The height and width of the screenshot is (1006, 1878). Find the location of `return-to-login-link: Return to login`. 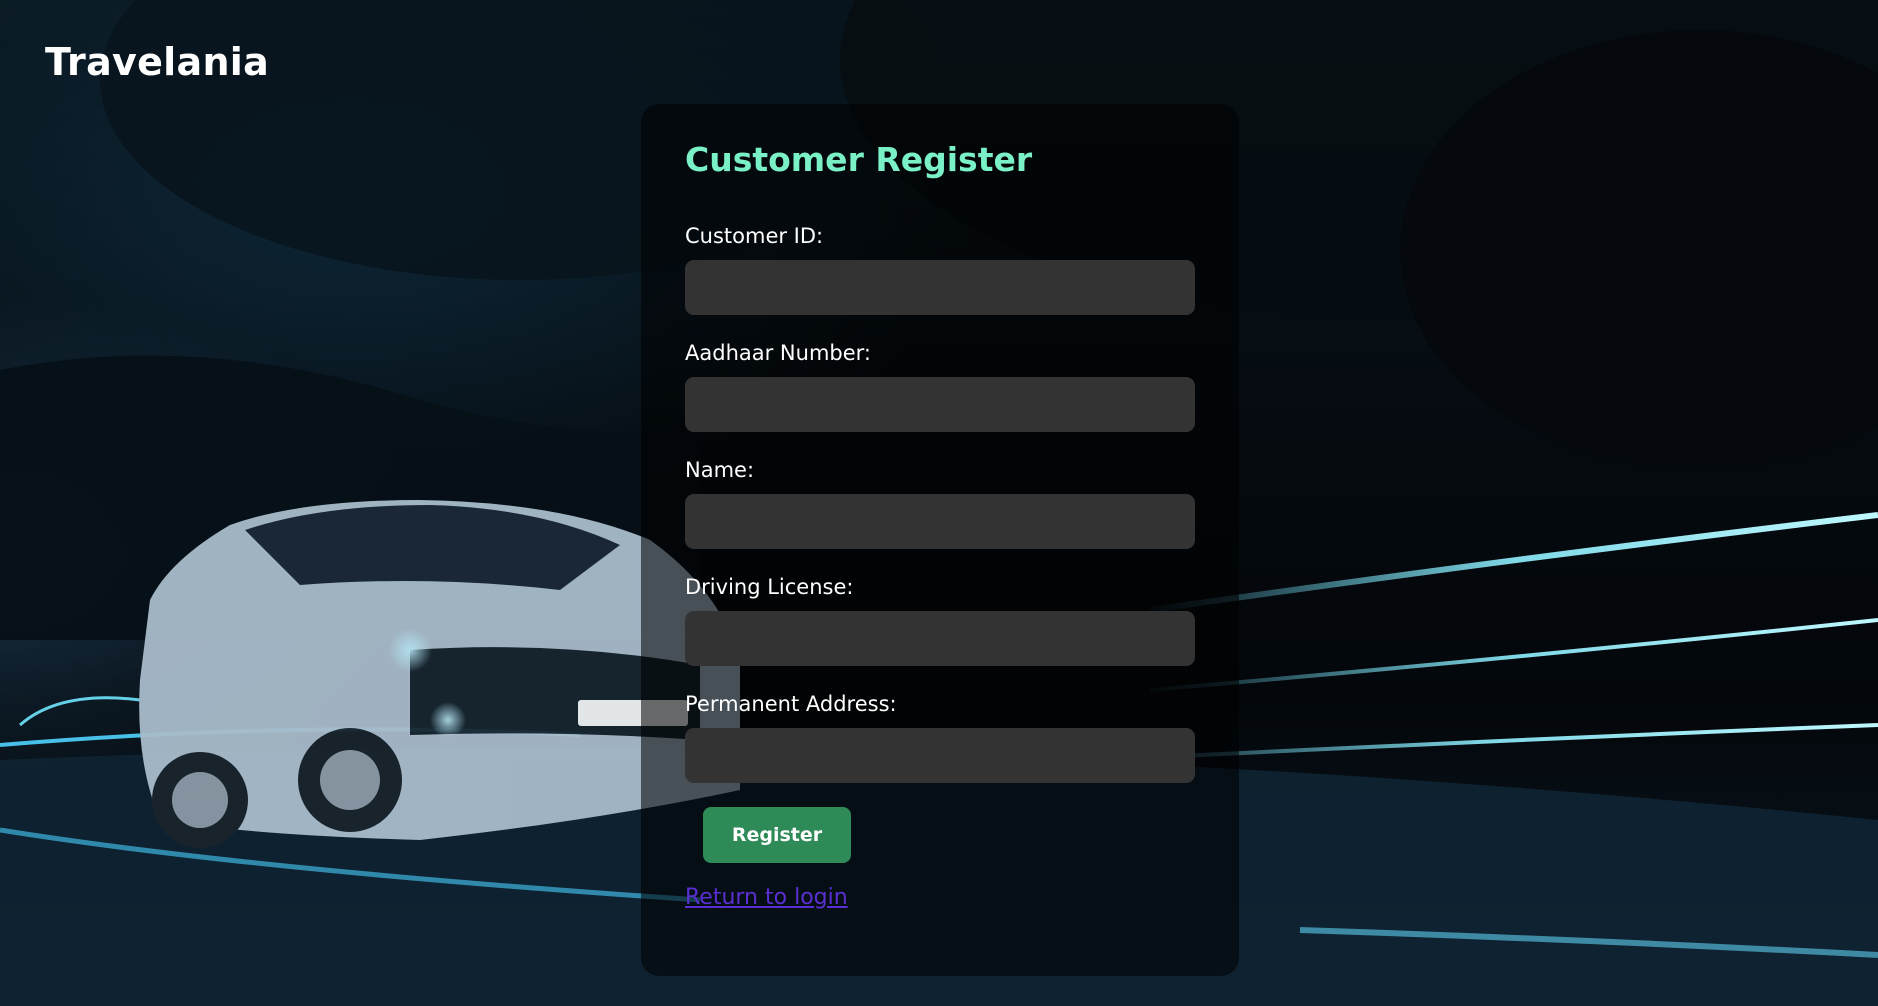

return-to-login-link: Return to login is located at coordinates (766, 897).